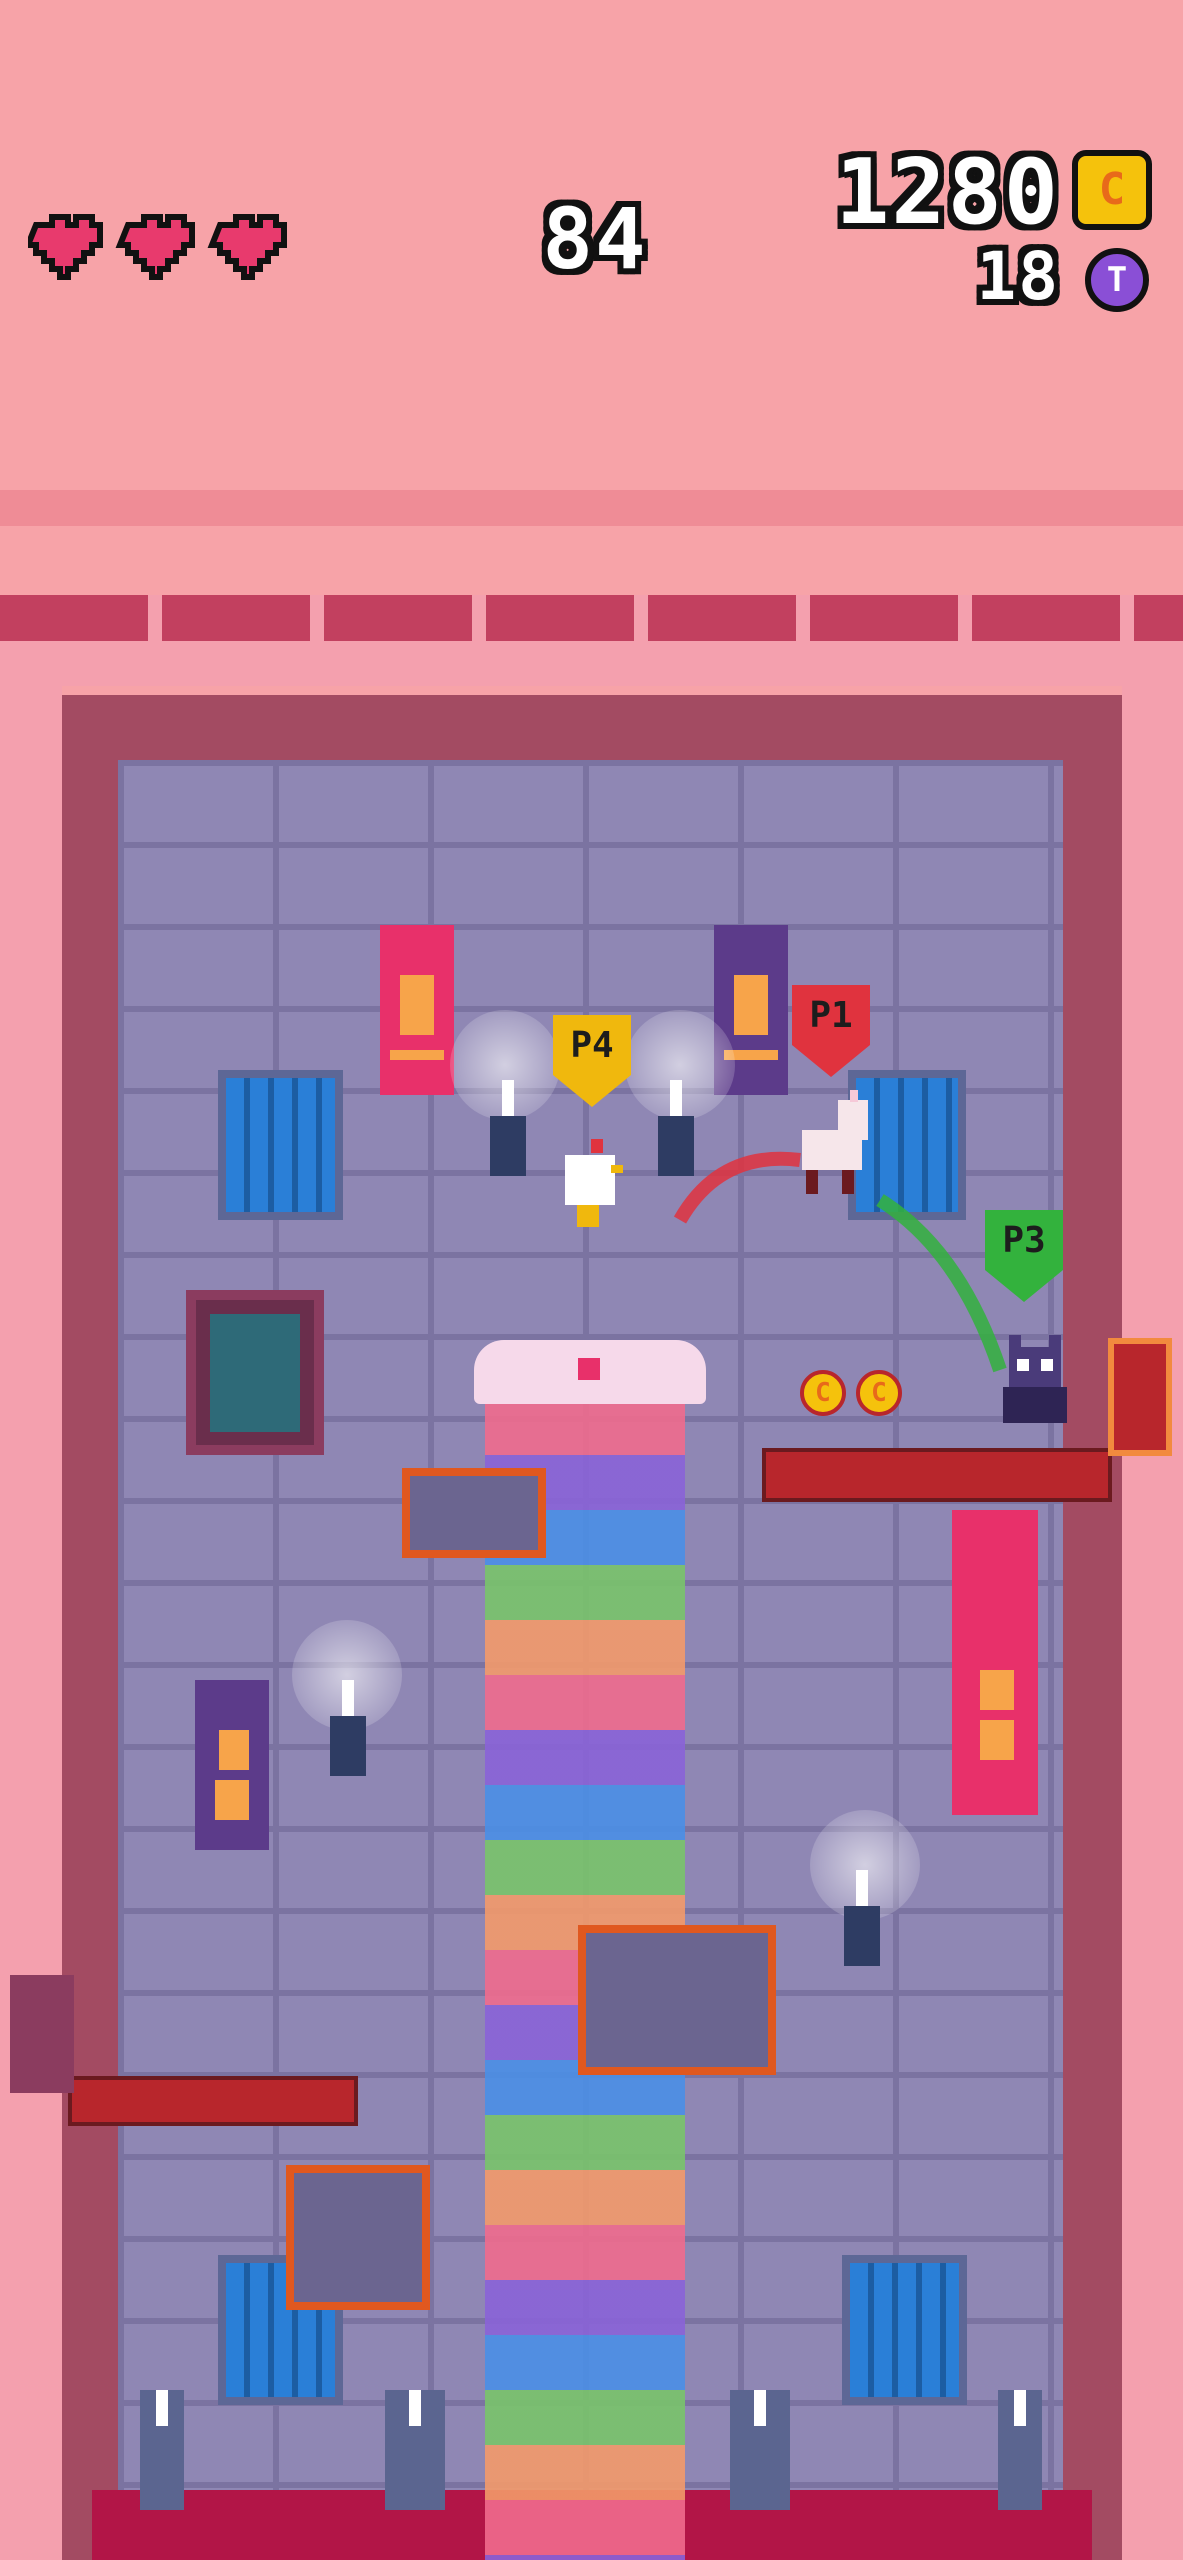 Image resolution: width=1183 pixels, height=2560 pixels. What do you see at coordinates (947, 192) in the screenshot?
I see `coin-count: 1280` at bounding box center [947, 192].